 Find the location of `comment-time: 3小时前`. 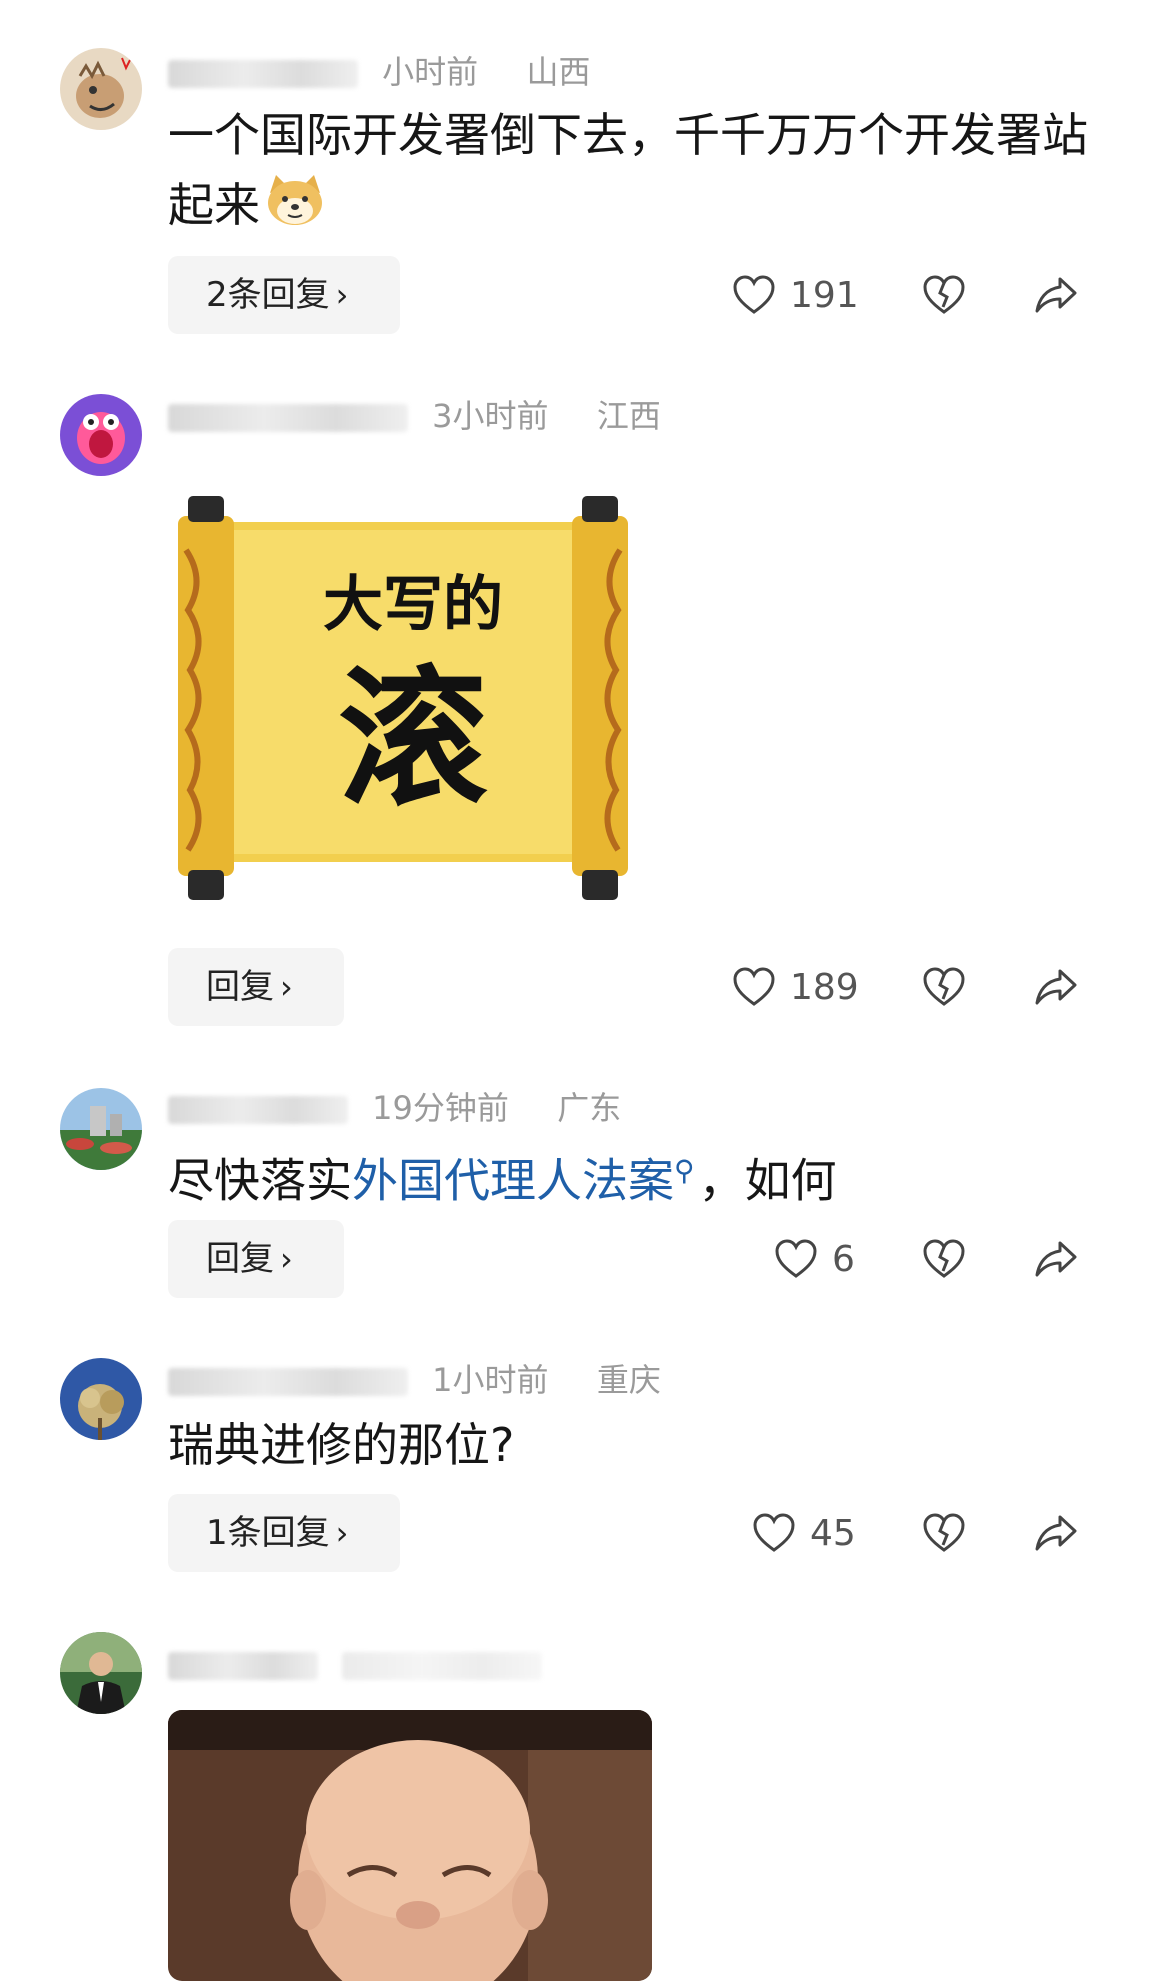

comment-time: 3小时前 is located at coordinates (490, 416).